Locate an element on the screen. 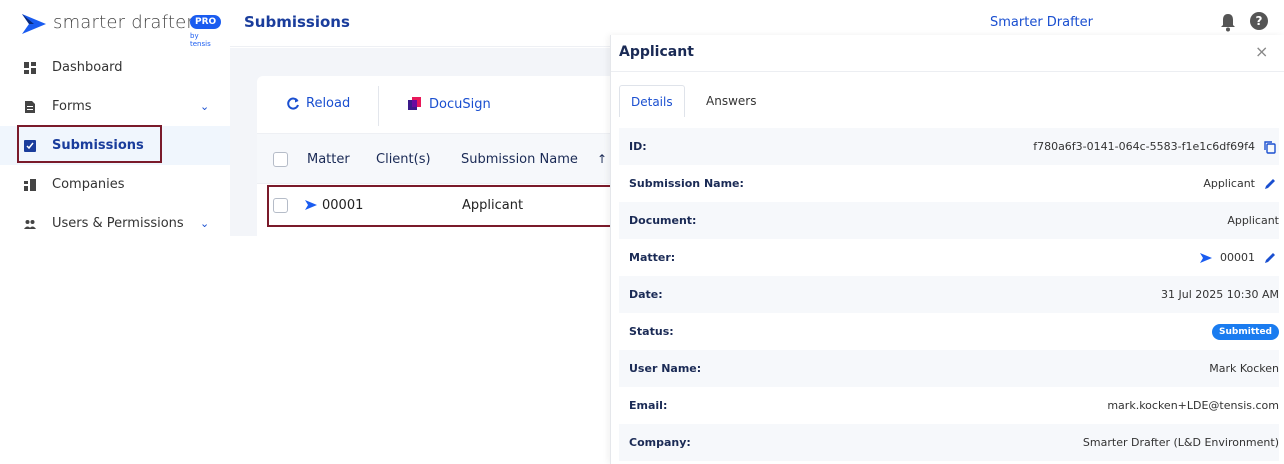 The height and width of the screenshot is (464, 1284). user-name-value: Mark Kocken is located at coordinates (1244, 368).